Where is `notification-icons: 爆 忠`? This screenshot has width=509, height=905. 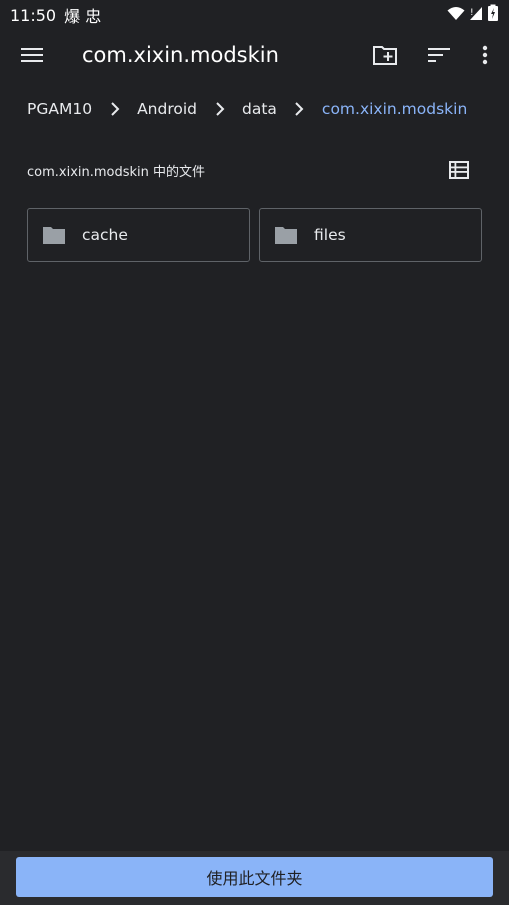
notification-icons: 爆 忠 is located at coordinates (83, 16).